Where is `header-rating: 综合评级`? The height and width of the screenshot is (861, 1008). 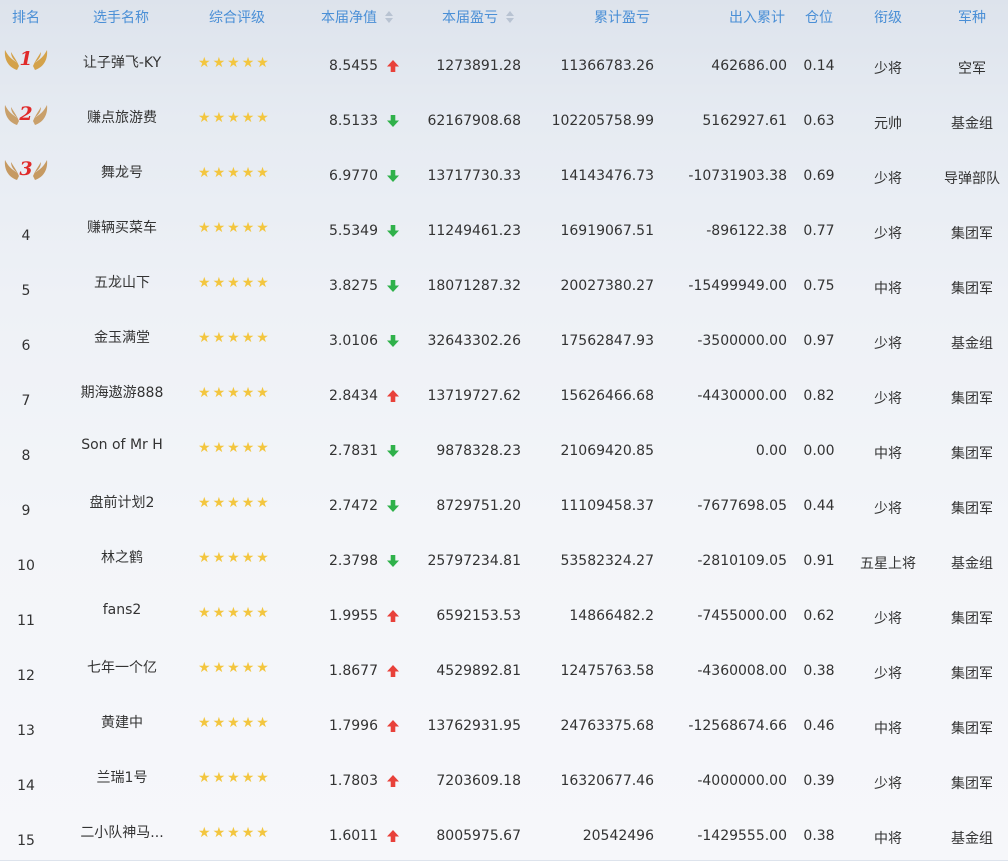
header-rating: 综合评级 is located at coordinates (237, 18).